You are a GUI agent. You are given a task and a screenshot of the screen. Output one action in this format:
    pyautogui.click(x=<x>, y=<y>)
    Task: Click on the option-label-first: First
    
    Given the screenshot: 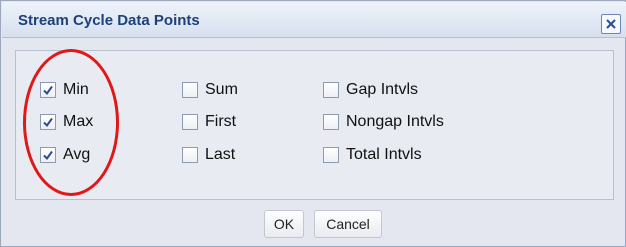 What is the action you would take?
    pyautogui.click(x=221, y=121)
    